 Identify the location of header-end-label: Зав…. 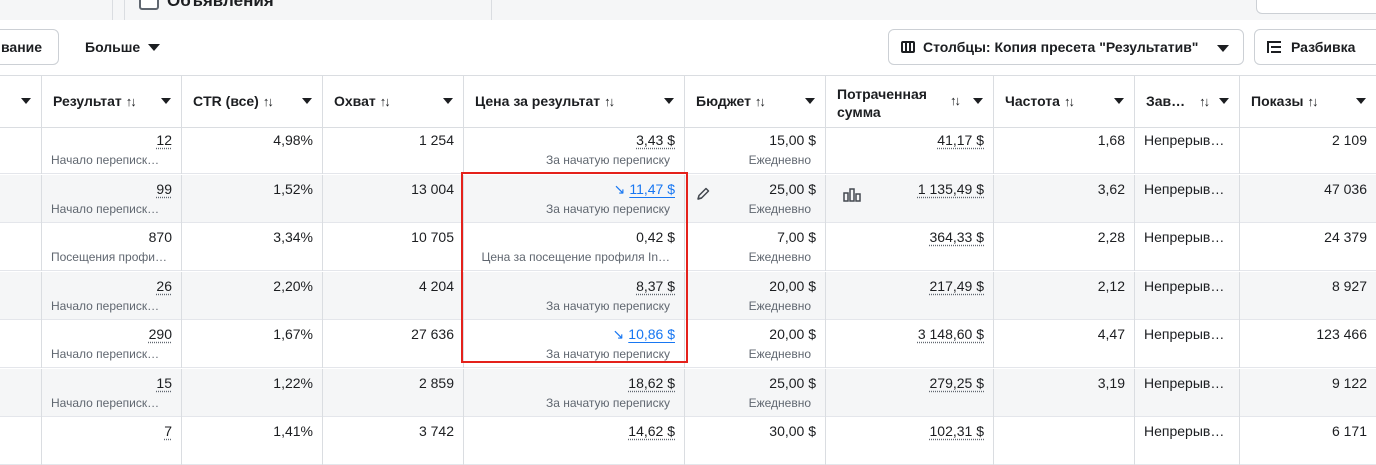
(1166, 101).